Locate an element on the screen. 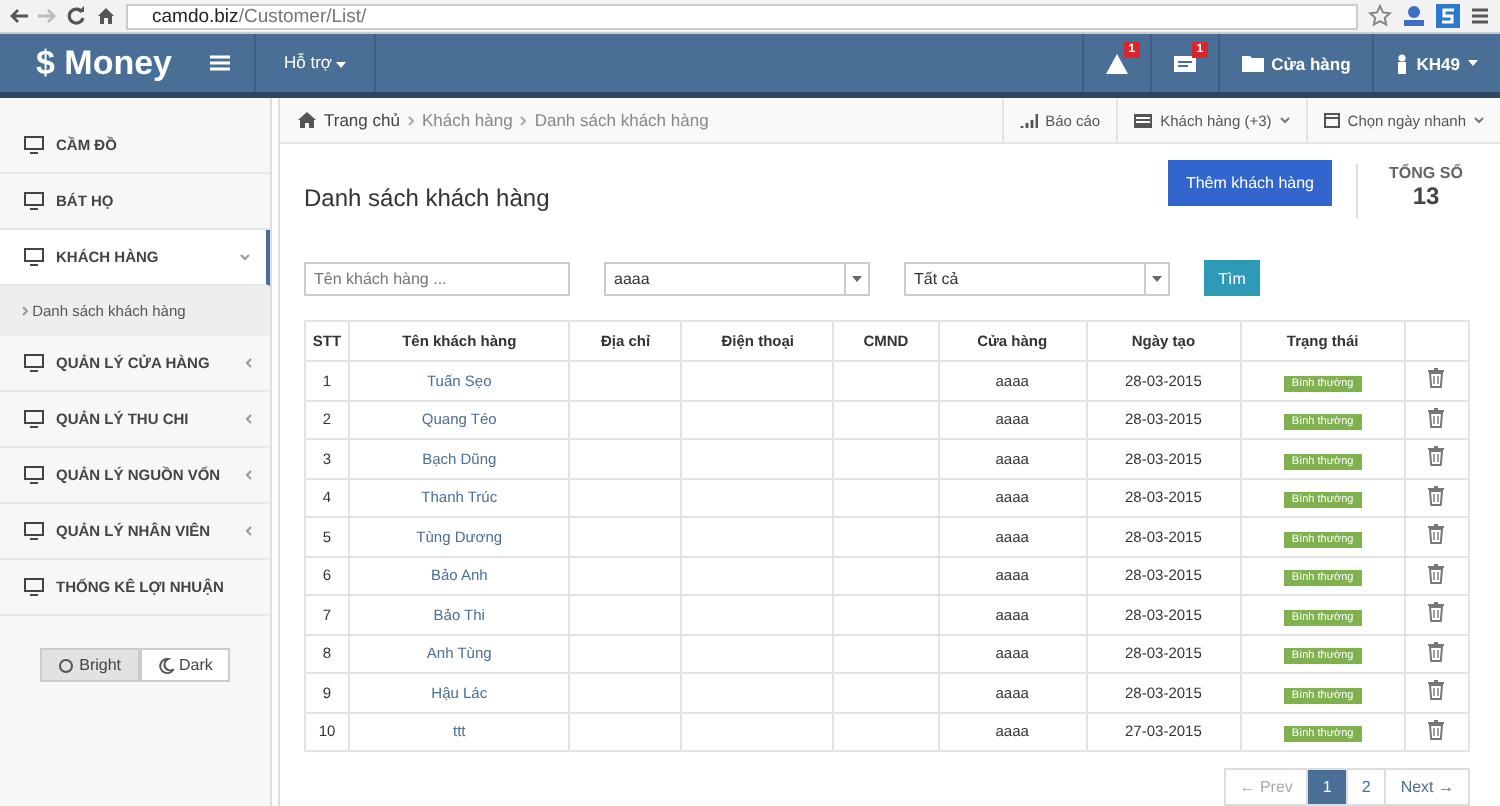 Image resolution: width=1500 pixels, height=806 pixels. calendar-icon is located at coordinates (1331, 120).